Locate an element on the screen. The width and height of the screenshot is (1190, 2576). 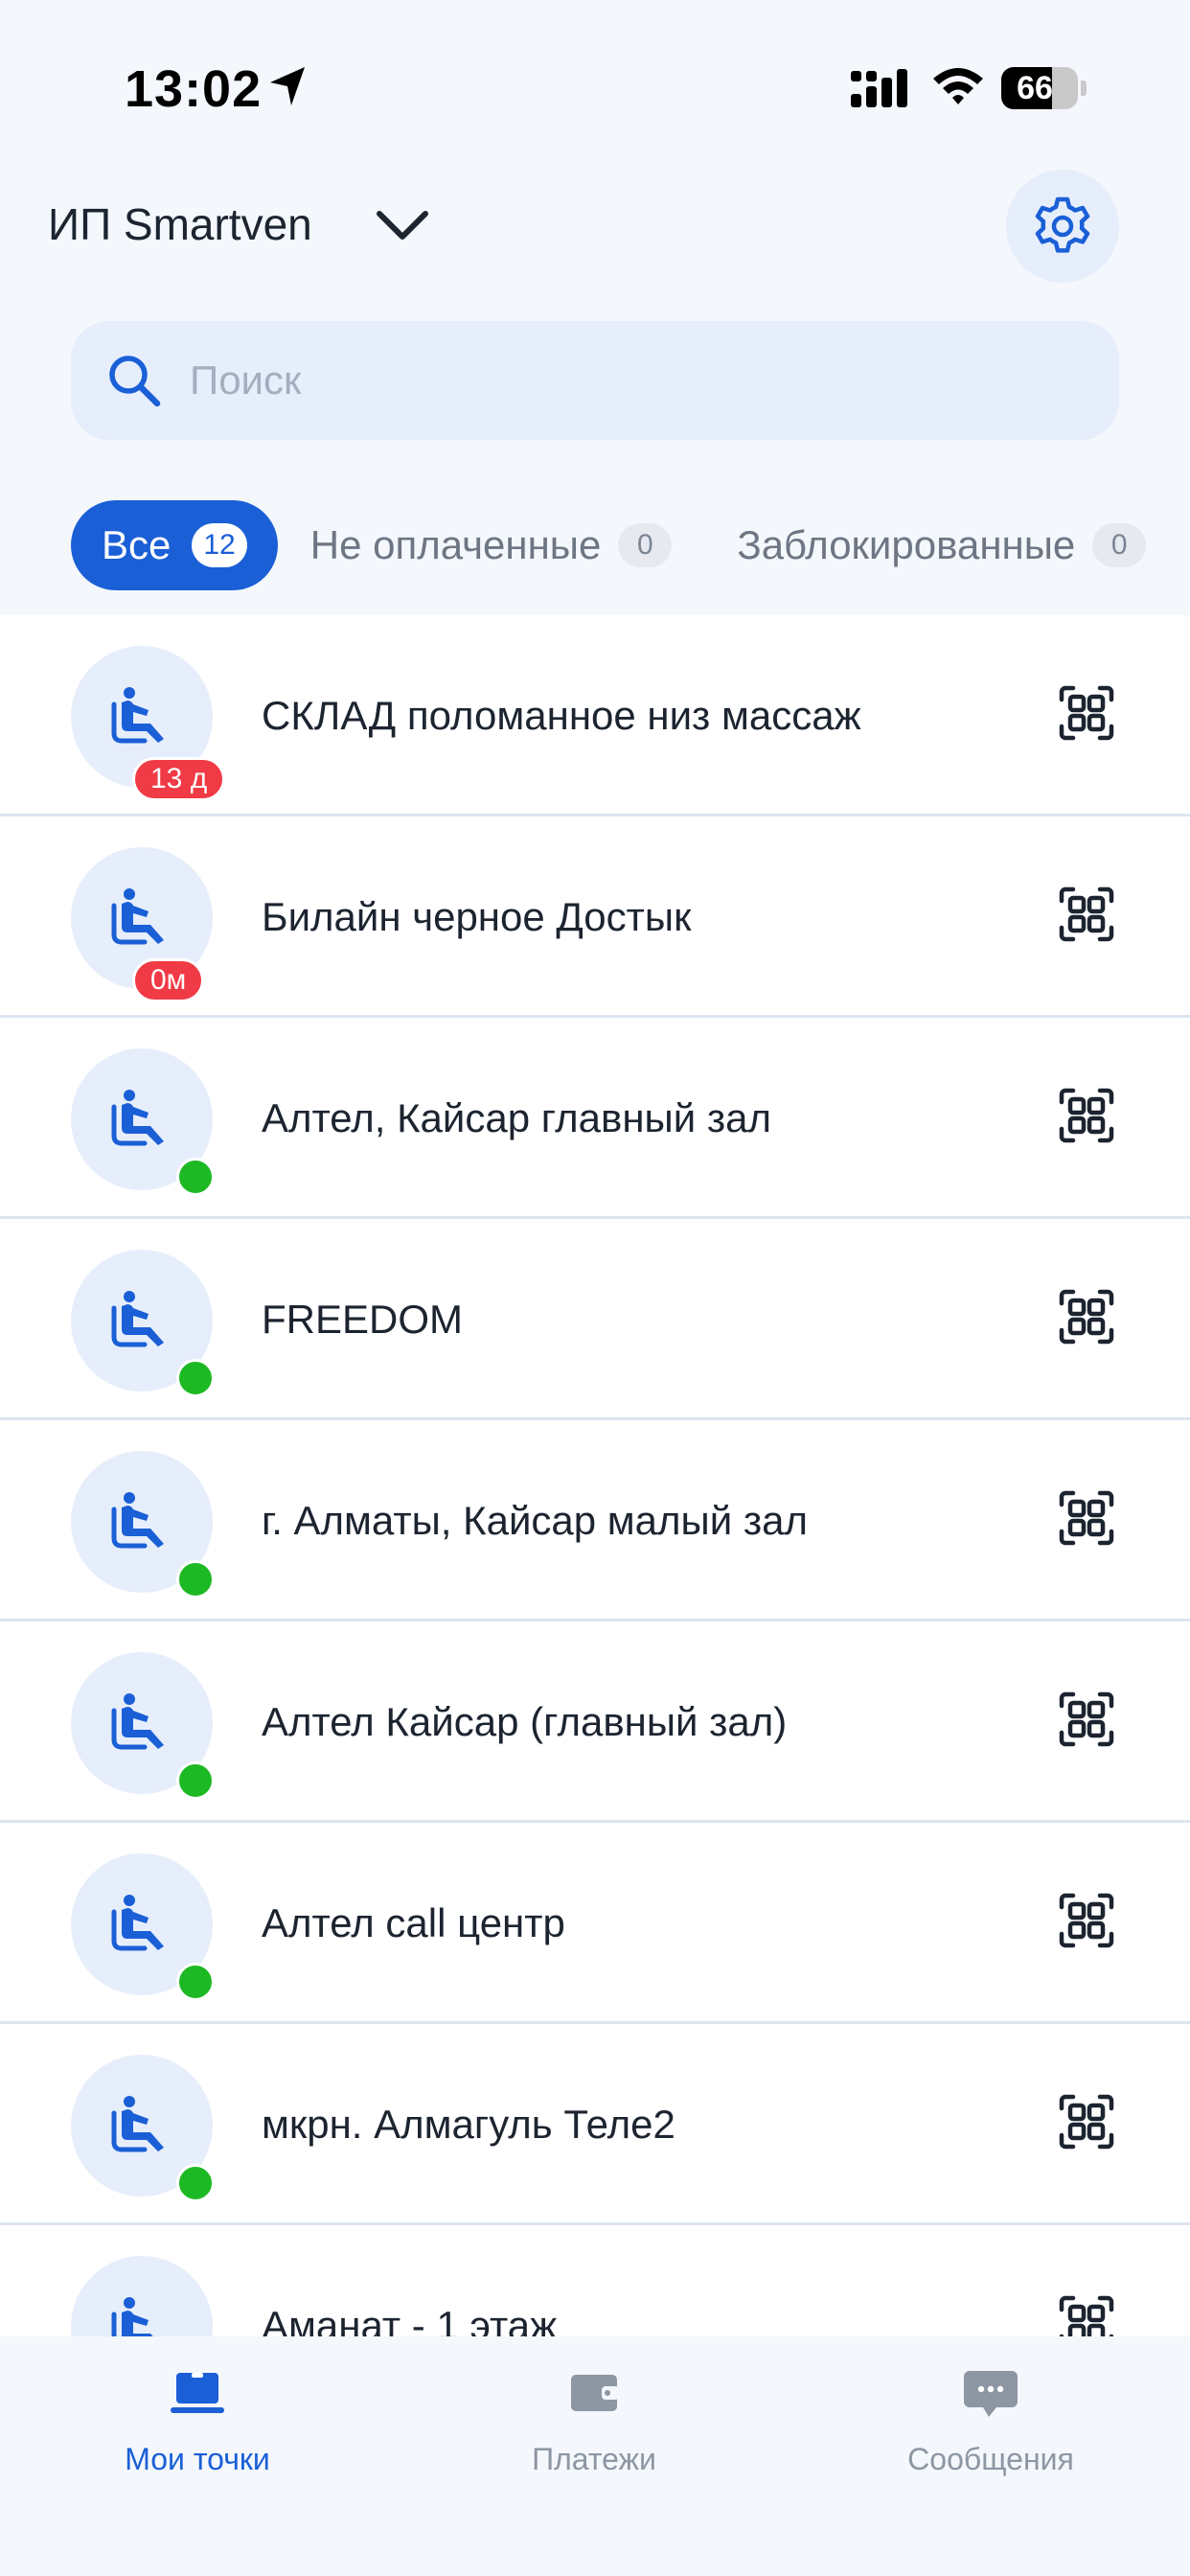
chat-icon is located at coordinates (991, 2394).